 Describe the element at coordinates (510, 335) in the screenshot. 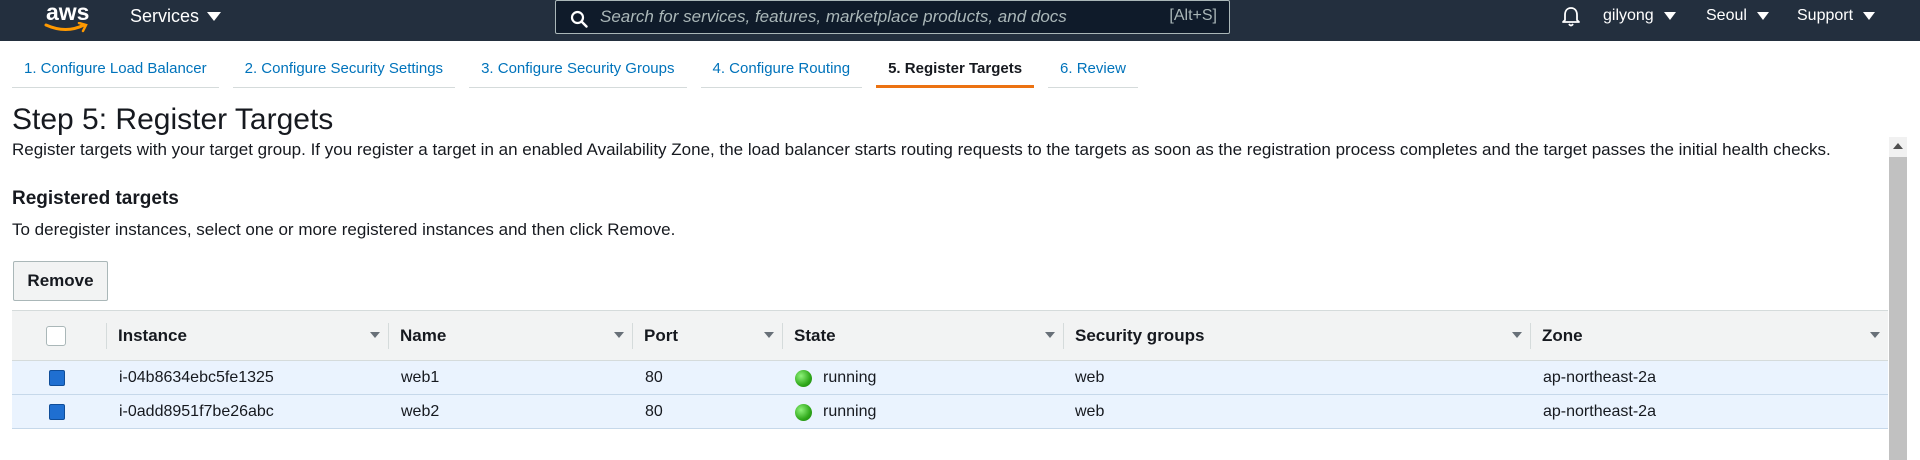

I see `column-header-name: Name` at that location.